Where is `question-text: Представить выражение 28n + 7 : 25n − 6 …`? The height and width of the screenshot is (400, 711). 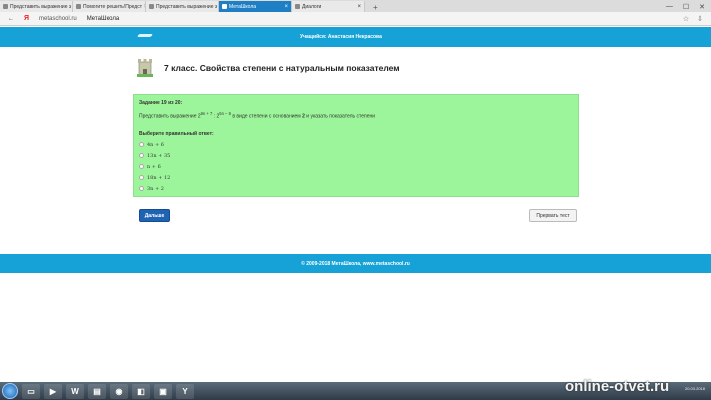
question-text: Представить выражение 28n + 7 : 25n − 6 … is located at coordinates (356, 115).